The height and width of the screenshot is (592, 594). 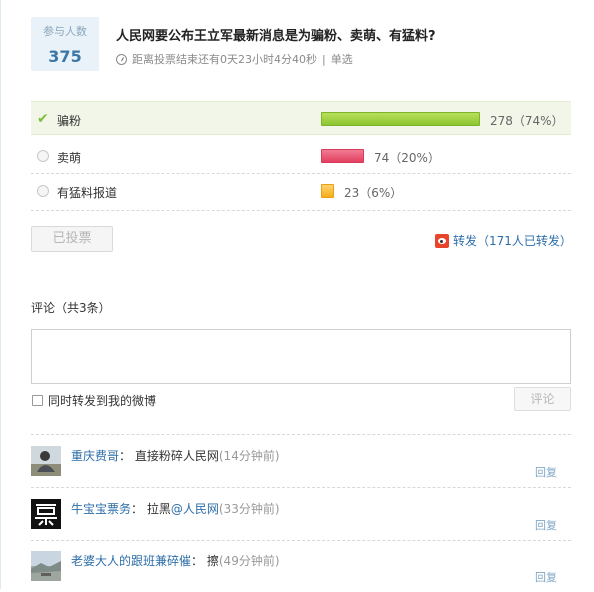 I want to click on option-stat: 23（6%）, so click(x=373, y=193).